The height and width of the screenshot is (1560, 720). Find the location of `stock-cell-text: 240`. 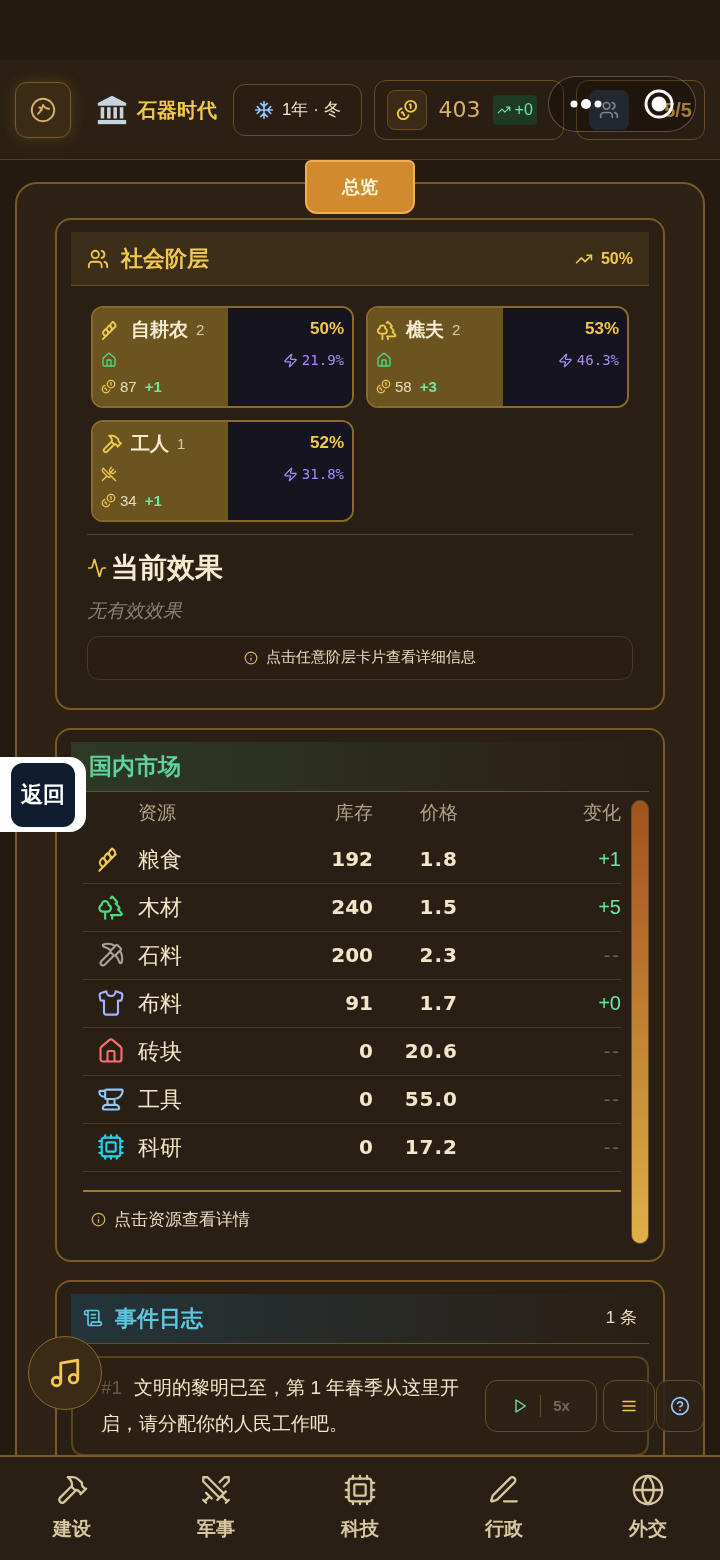

stock-cell-text: 240 is located at coordinates (351, 907).